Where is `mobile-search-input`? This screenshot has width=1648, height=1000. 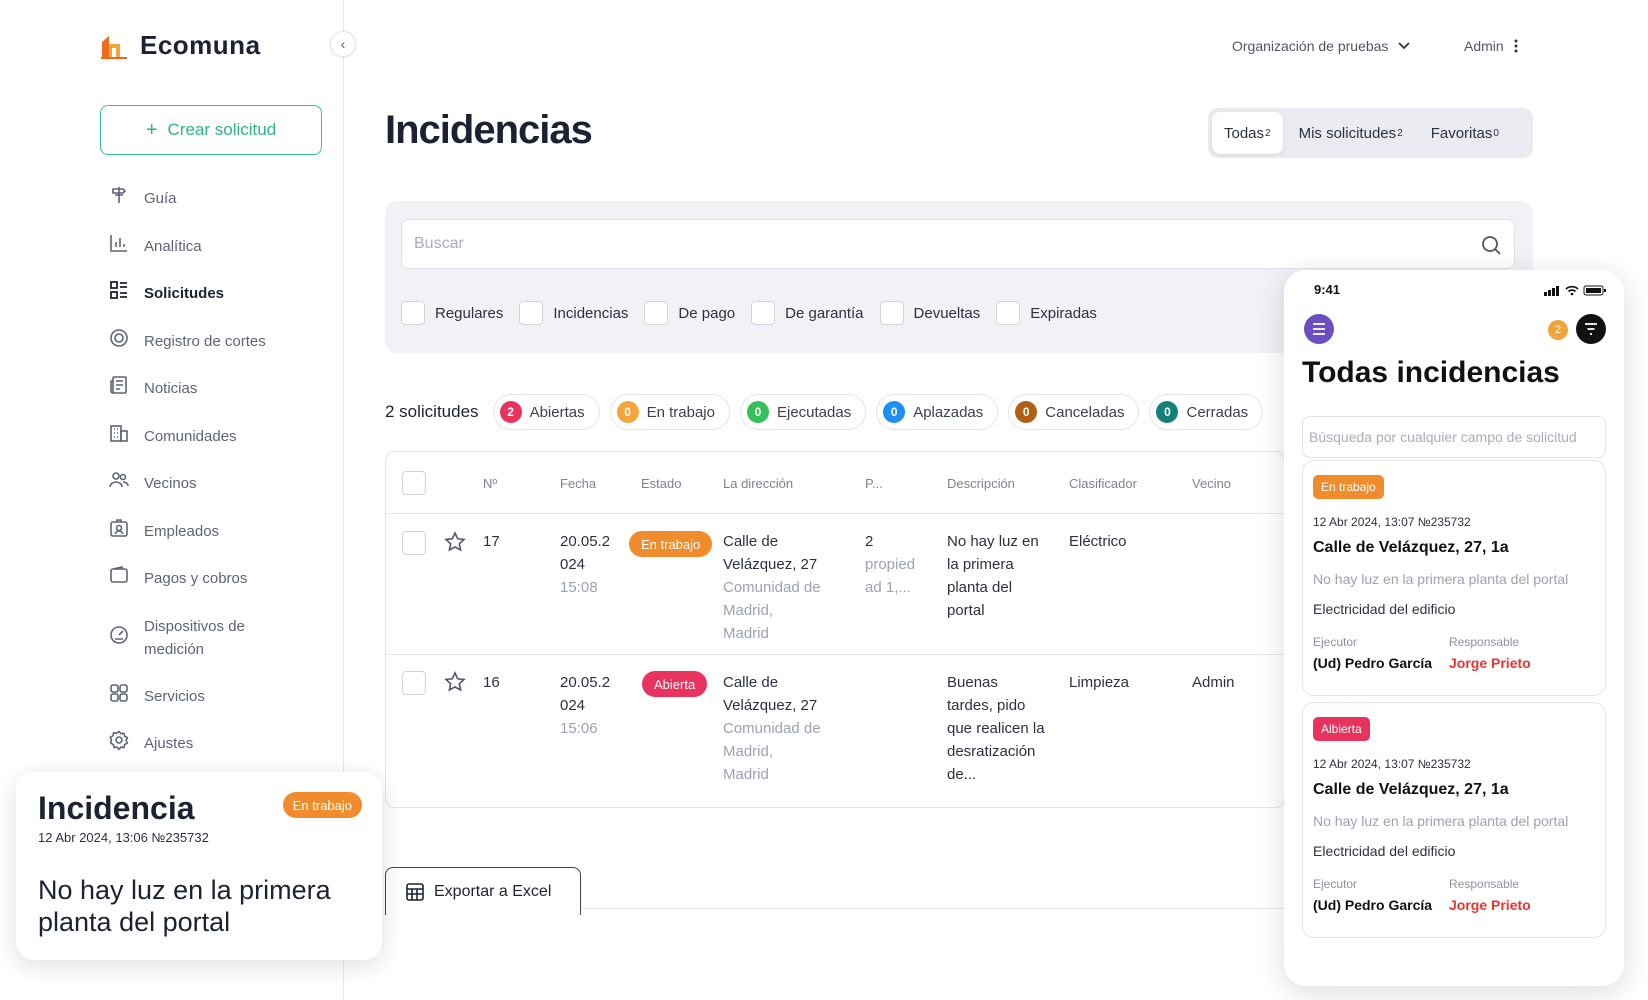 mobile-search-input is located at coordinates (1454, 437).